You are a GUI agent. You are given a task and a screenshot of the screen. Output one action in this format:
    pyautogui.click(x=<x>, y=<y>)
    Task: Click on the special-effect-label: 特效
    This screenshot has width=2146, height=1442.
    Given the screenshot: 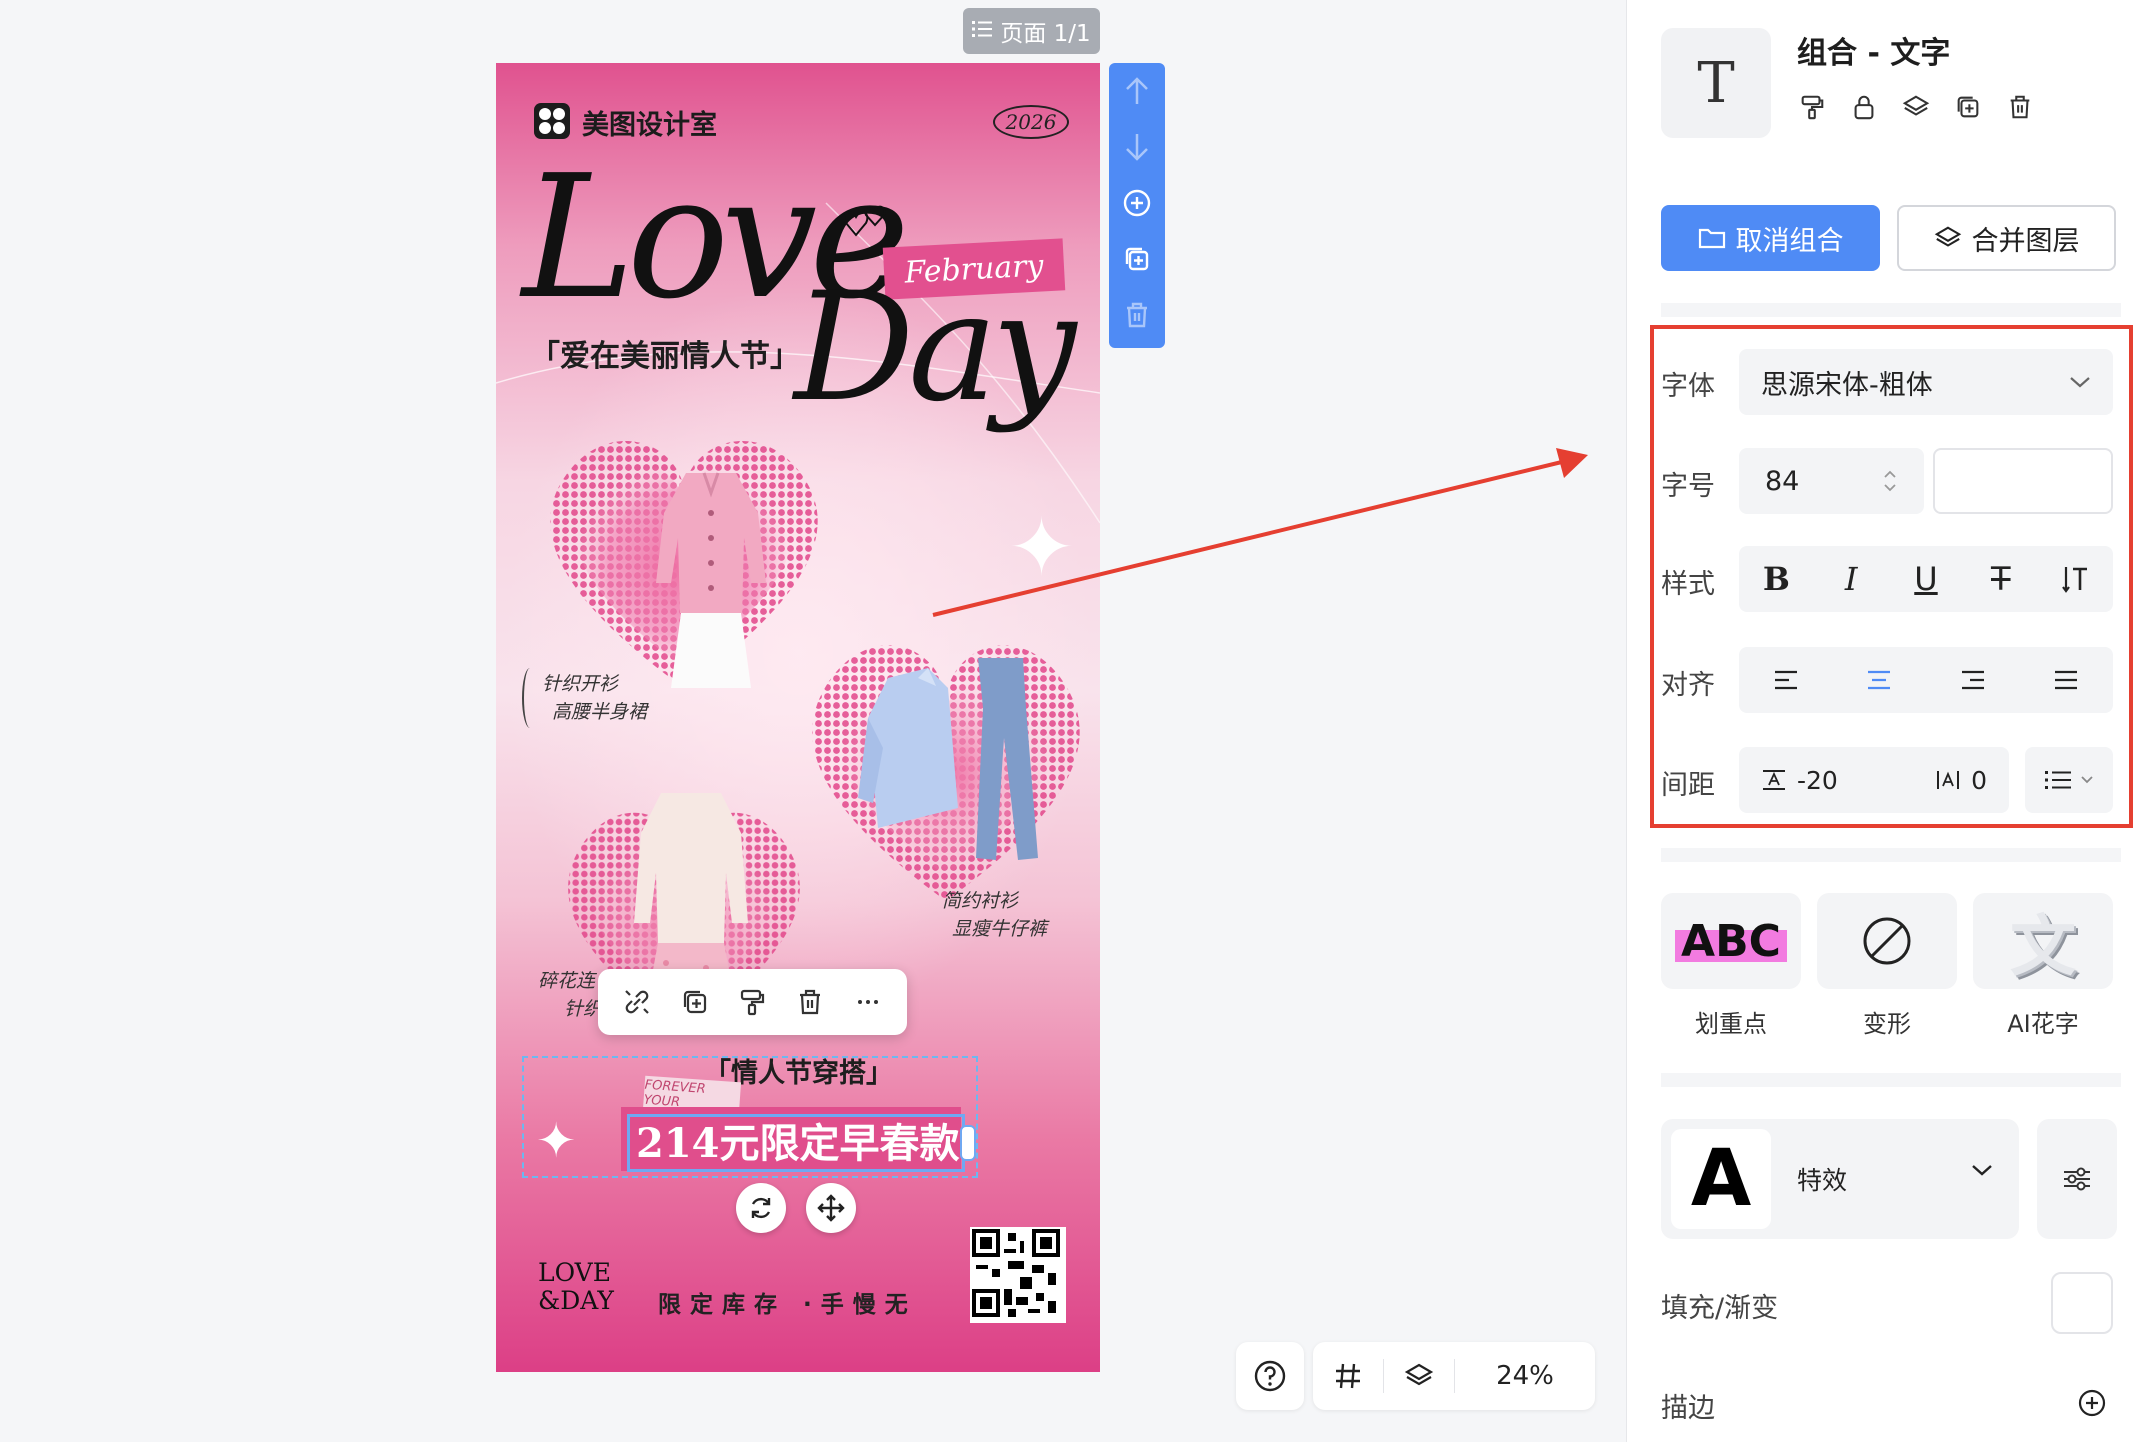 What is the action you would take?
    pyautogui.click(x=1822, y=1180)
    